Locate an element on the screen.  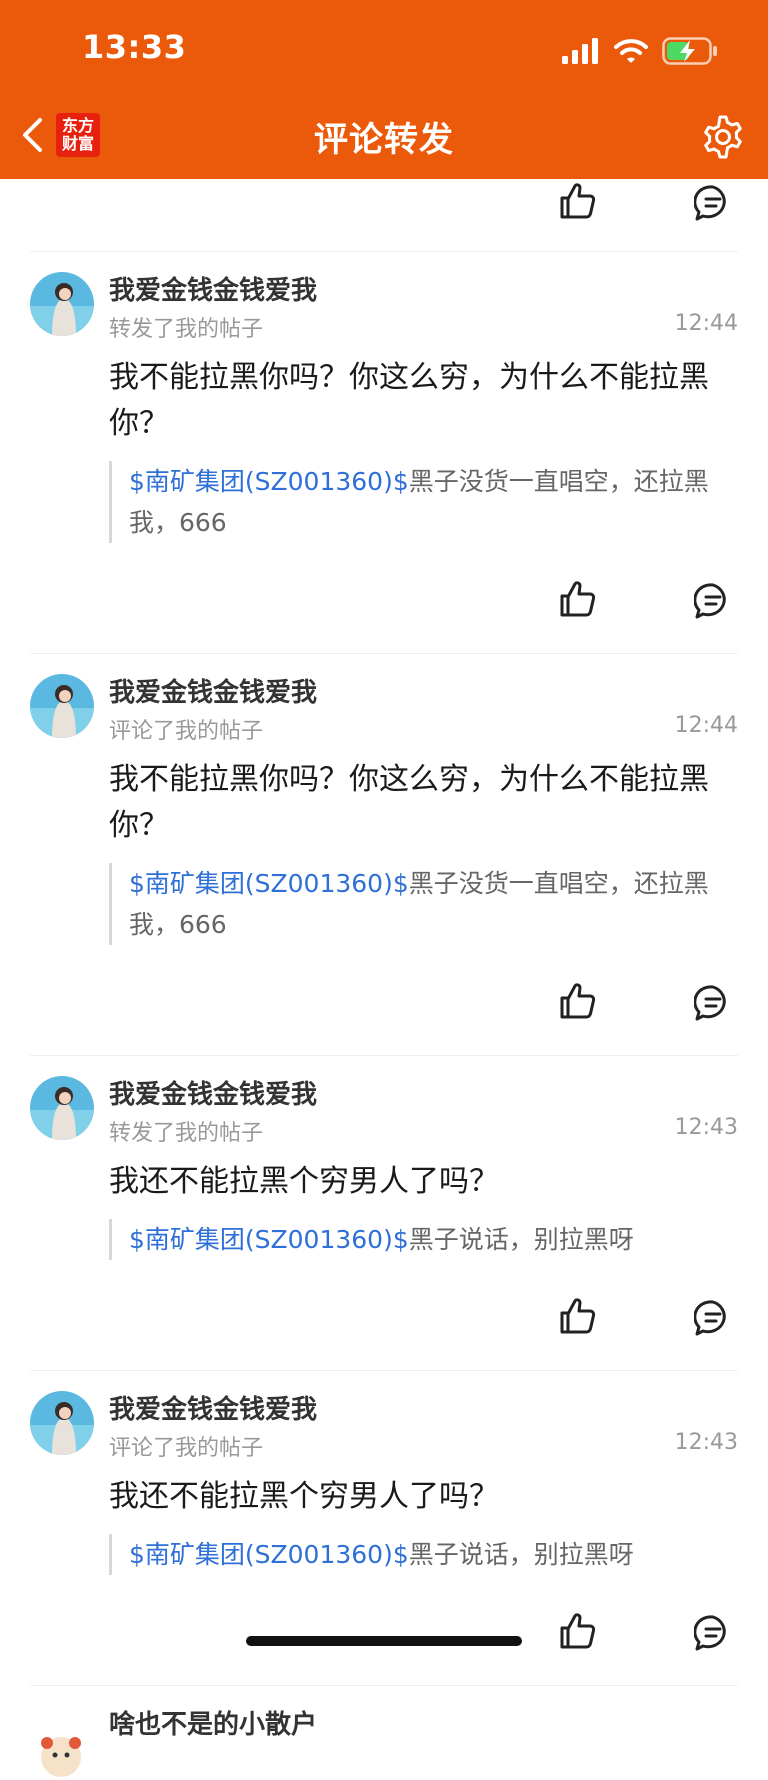
cellular-signal-icon is located at coordinates (580, 51).